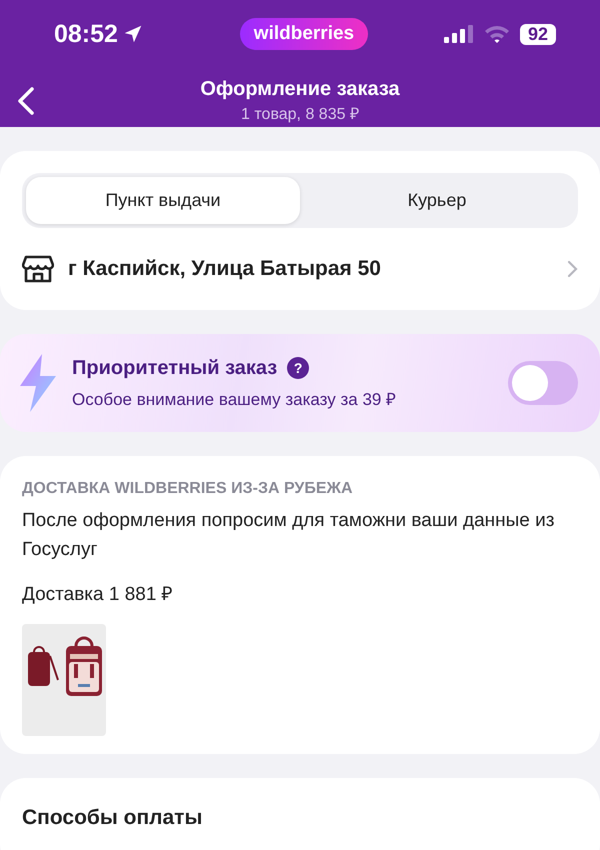 This screenshot has height=850, width=600. What do you see at coordinates (459, 34) in the screenshot?
I see `signal-icon` at bounding box center [459, 34].